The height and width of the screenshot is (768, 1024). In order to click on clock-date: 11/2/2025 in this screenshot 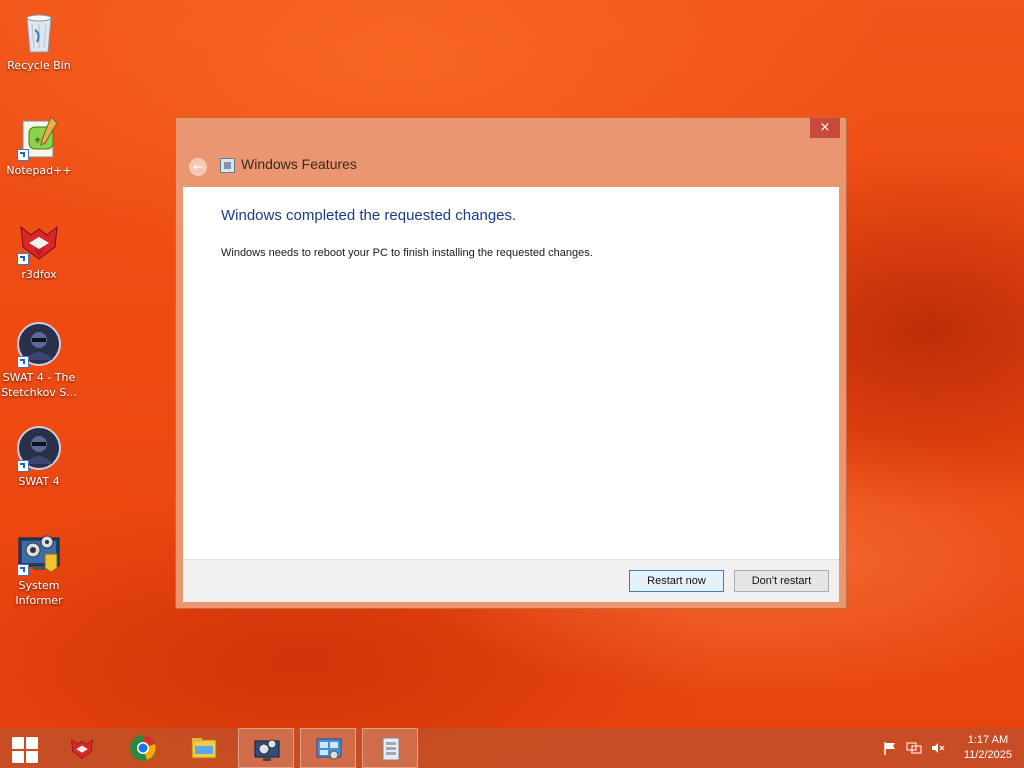, I will do `click(987, 755)`.